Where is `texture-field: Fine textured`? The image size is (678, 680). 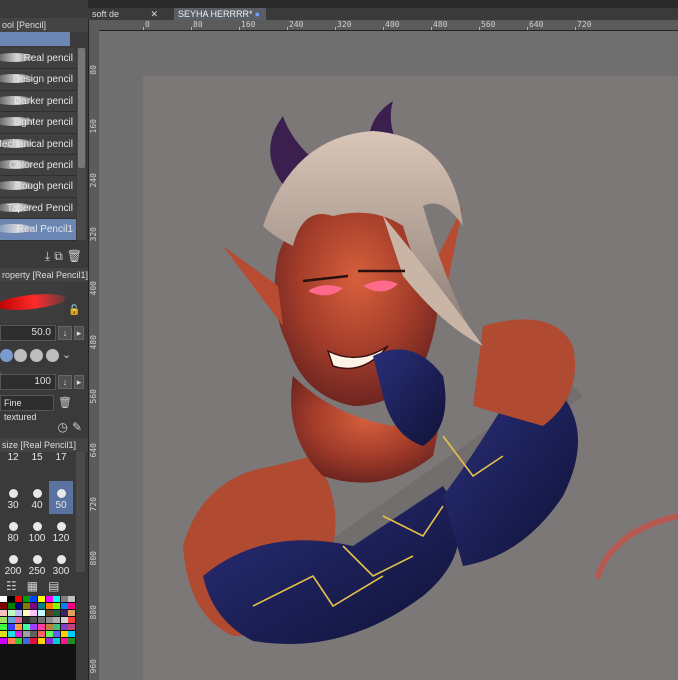
texture-field: Fine textured is located at coordinates (27, 408).